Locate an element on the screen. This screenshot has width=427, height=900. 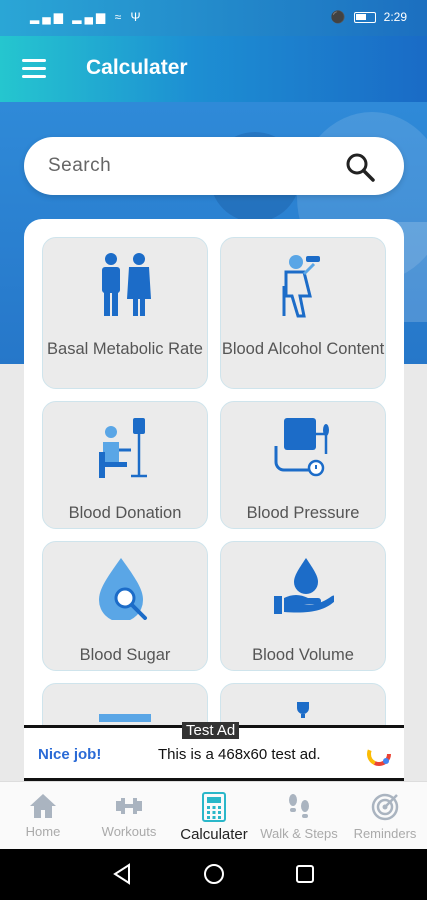
nav-walk-steps: Walk & Steps is located at coordinates (299, 816).